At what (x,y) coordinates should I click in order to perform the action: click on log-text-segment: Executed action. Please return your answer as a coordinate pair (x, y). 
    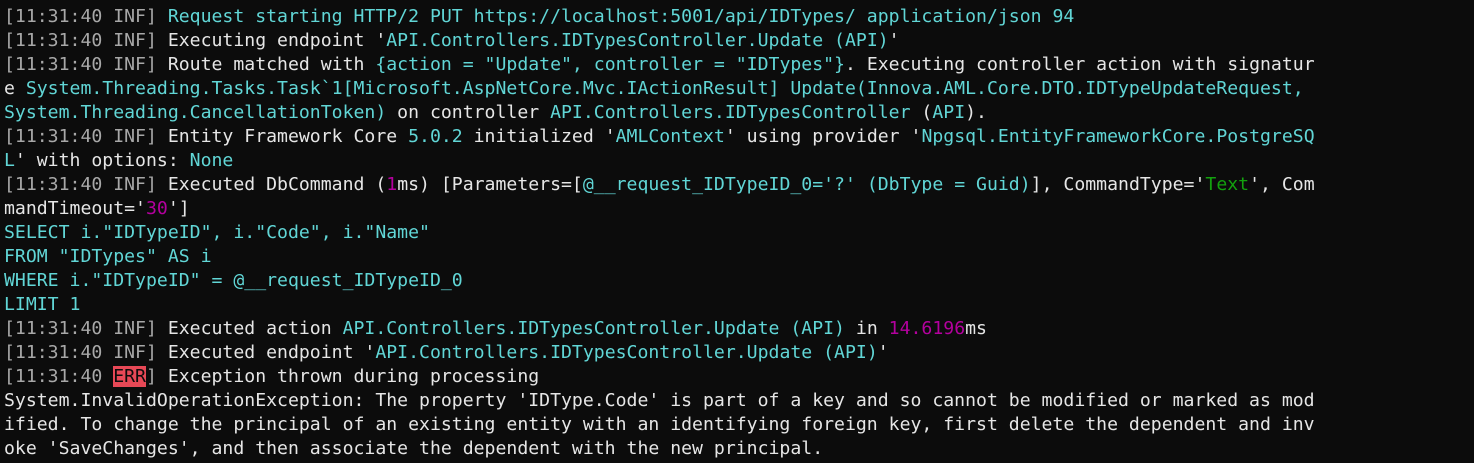
    Looking at the image, I should click on (255, 328).